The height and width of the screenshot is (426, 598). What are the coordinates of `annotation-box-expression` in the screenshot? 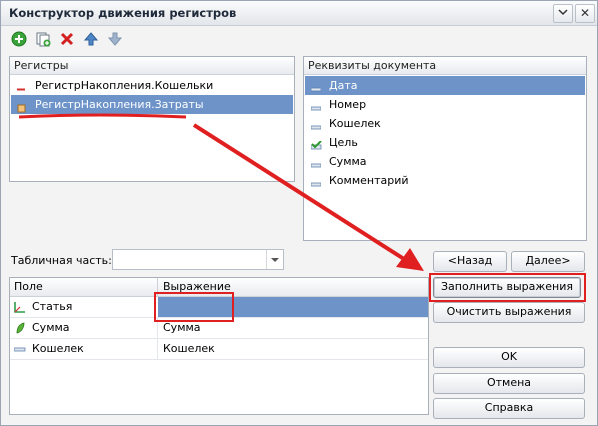 It's located at (194, 307).